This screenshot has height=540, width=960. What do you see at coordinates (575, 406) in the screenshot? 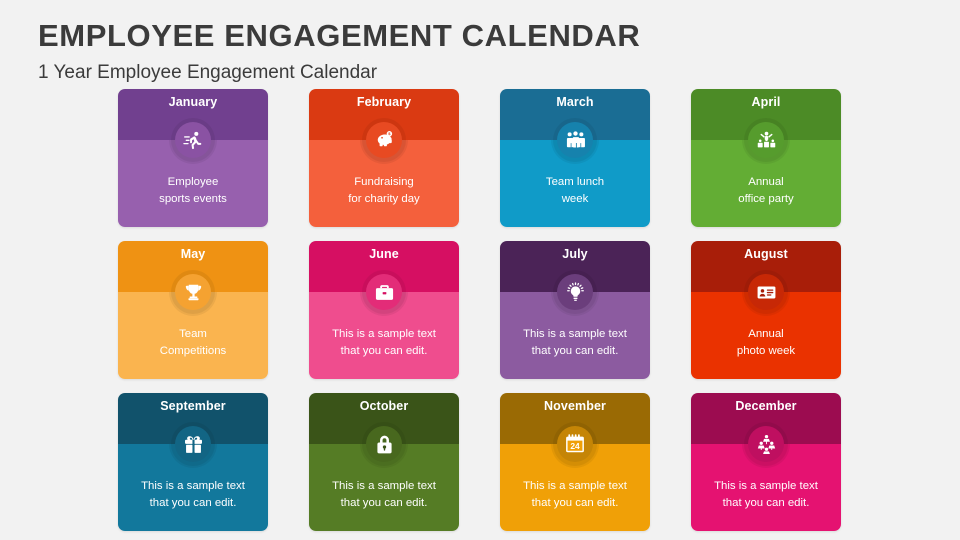
I see `month-card-title: November` at bounding box center [575, 406].